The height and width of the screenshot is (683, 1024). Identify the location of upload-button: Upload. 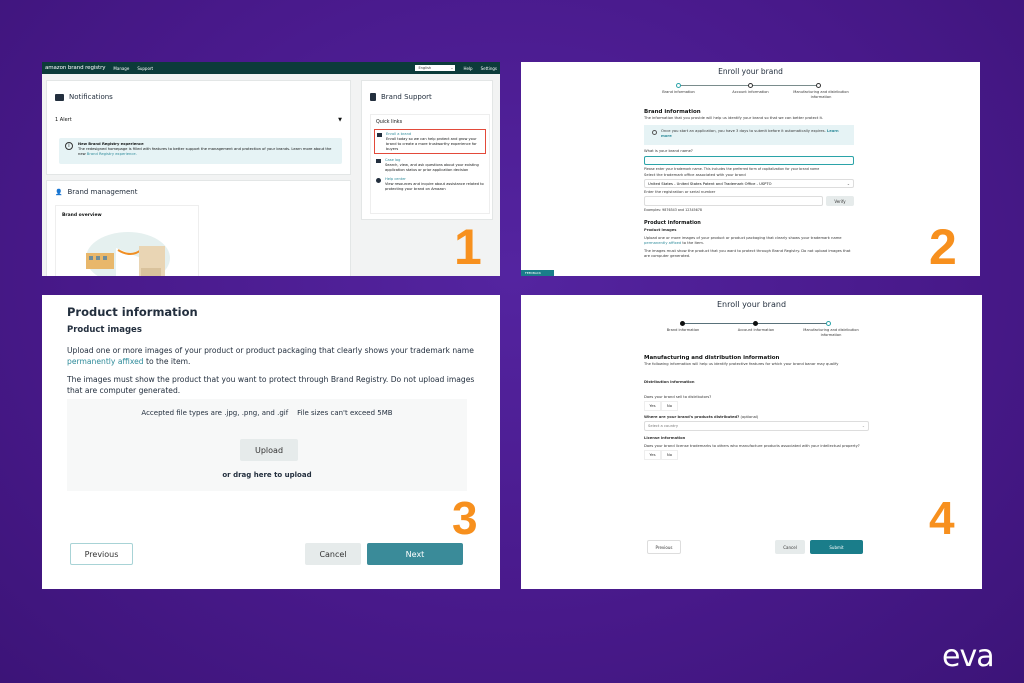
(269, 450).